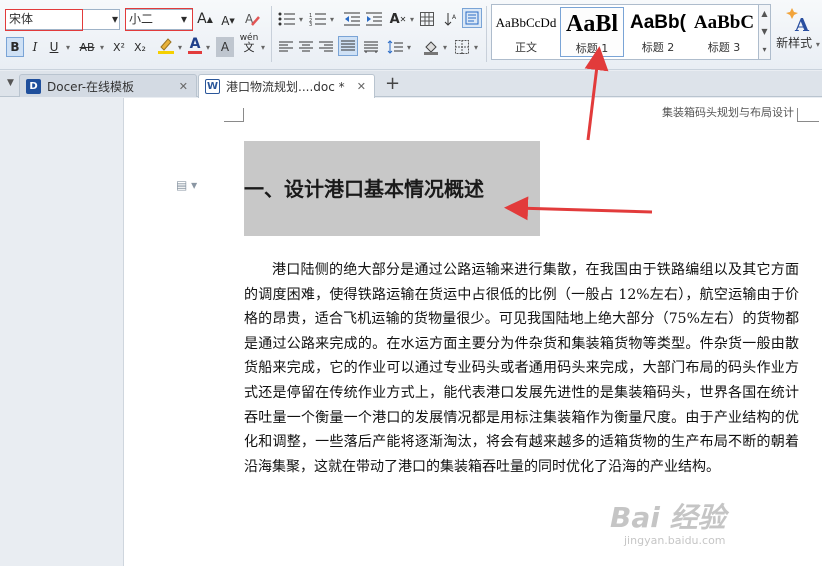 The height and width of the screenshot is (566, 822). I want to click on phonetic-dropdown-icon: ▾, so click(263, 47).